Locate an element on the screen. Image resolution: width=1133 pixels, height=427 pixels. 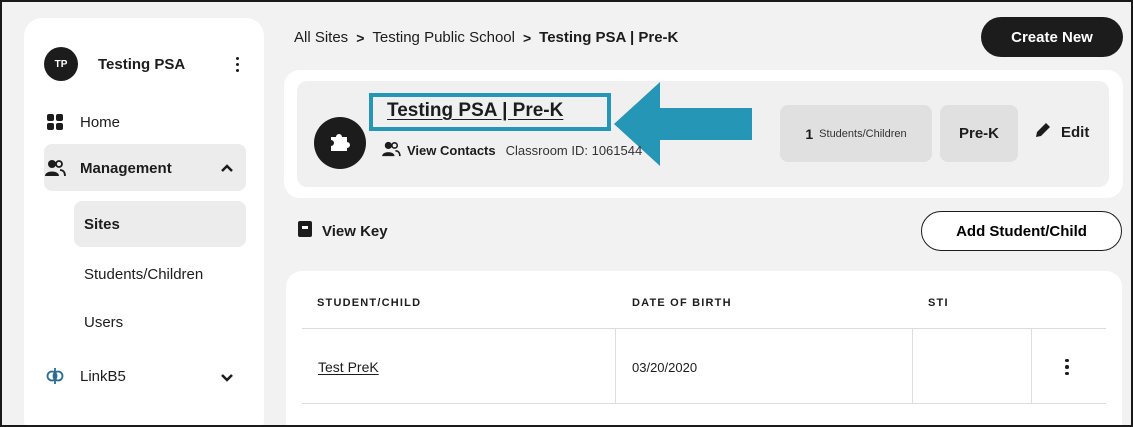
link-icon is located at coordinates (55, 376).